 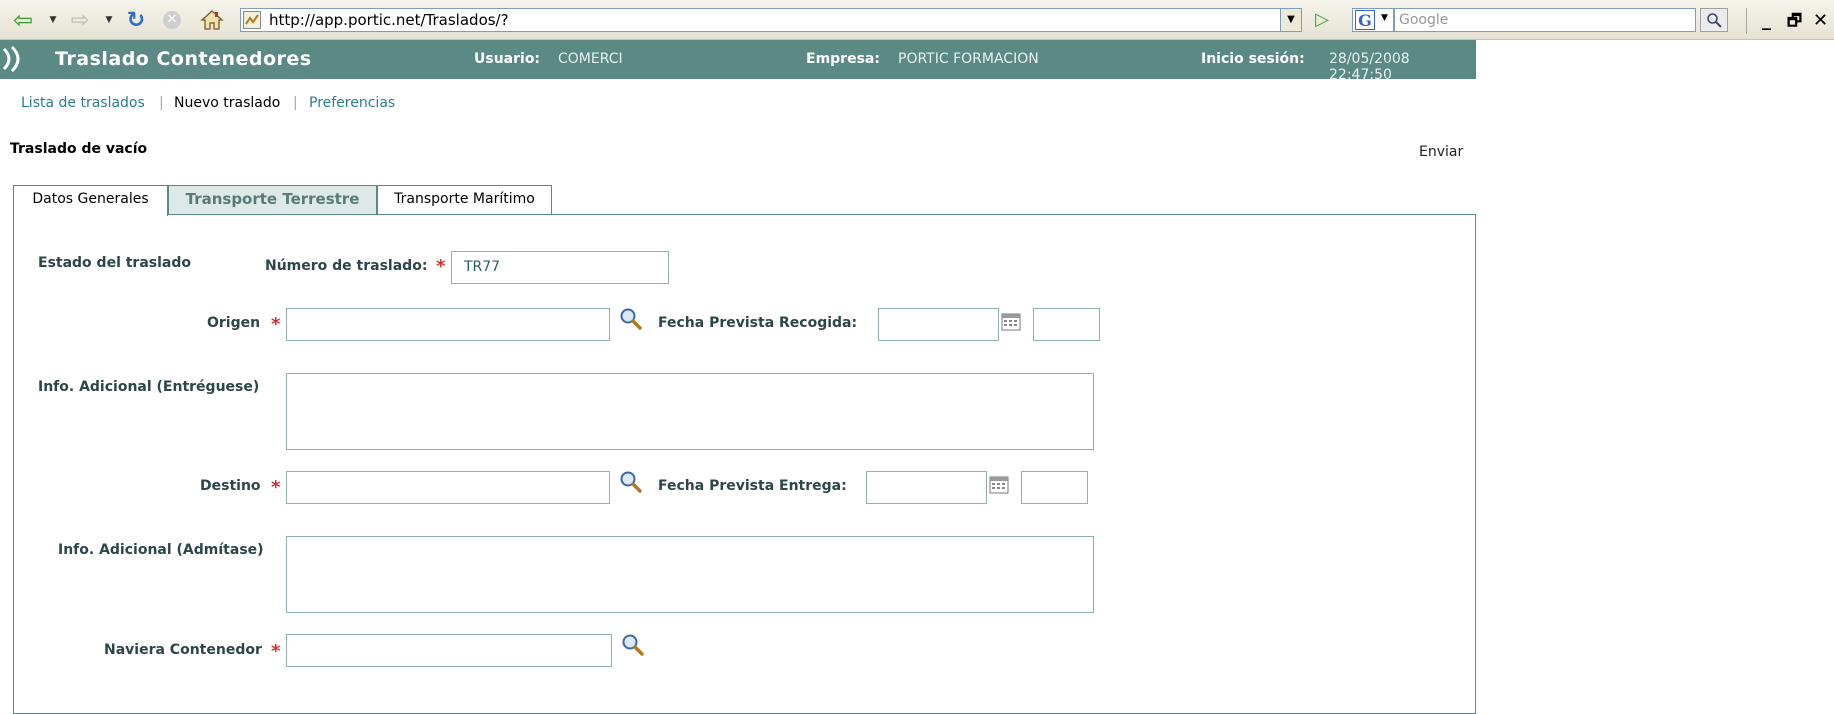 What do you see at coordinates (843, 59) in the screenshot?
I see `empresa-label: Empresa:` at bounding box center [843, 59].